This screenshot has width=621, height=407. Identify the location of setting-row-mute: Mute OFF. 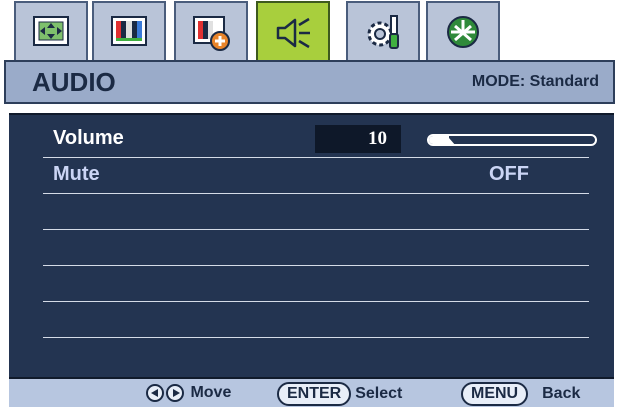
(316, 175).